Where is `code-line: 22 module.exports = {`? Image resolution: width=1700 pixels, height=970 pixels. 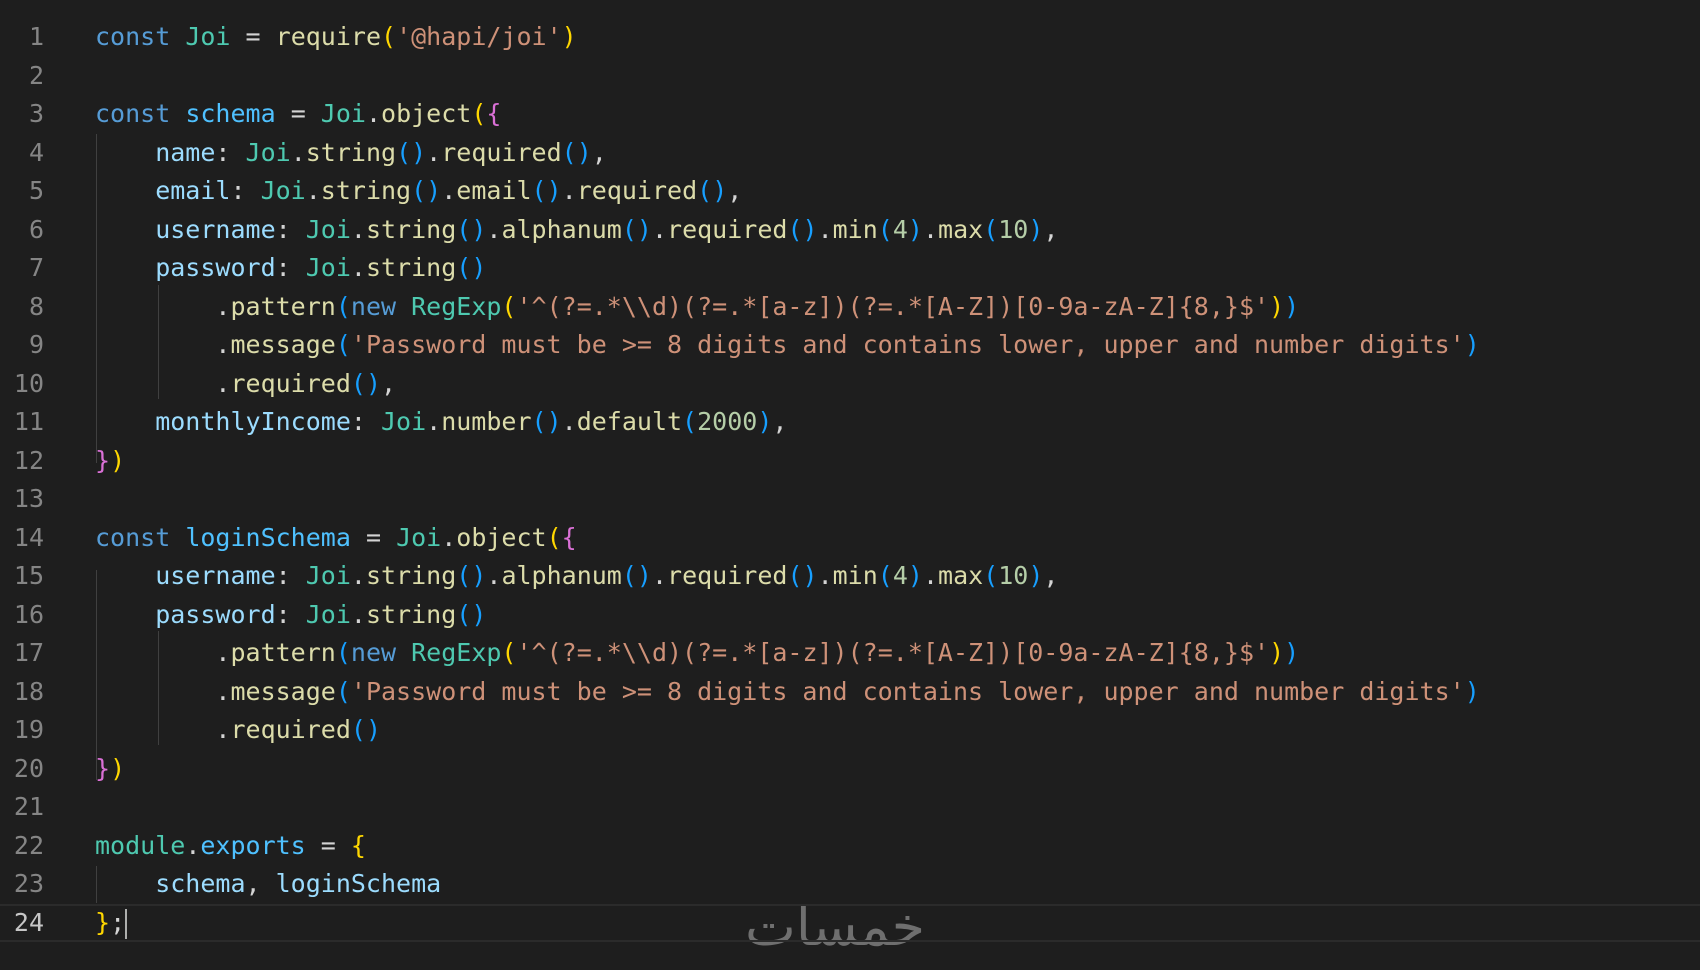
code-line: 22 module.exports = { is located at coordinates (850, 846).